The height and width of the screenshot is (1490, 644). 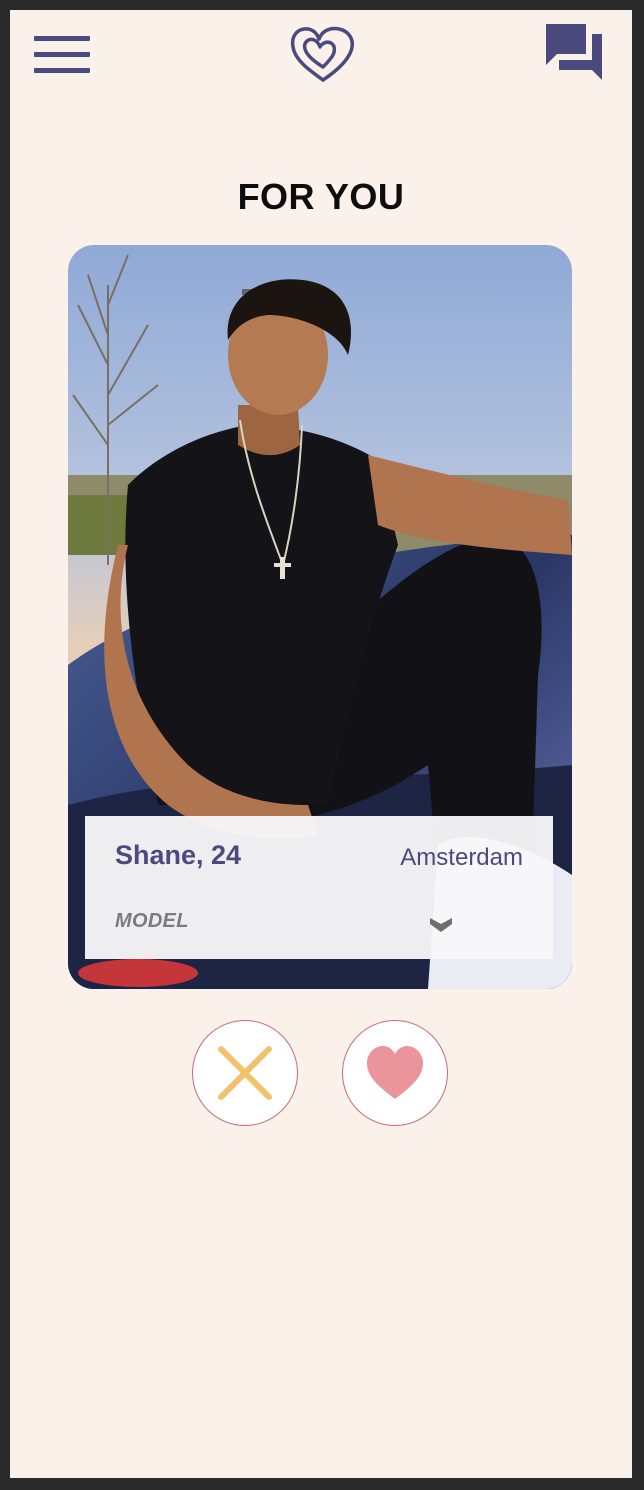 I want to click on heart-icon, so click(x=395, y=1072).